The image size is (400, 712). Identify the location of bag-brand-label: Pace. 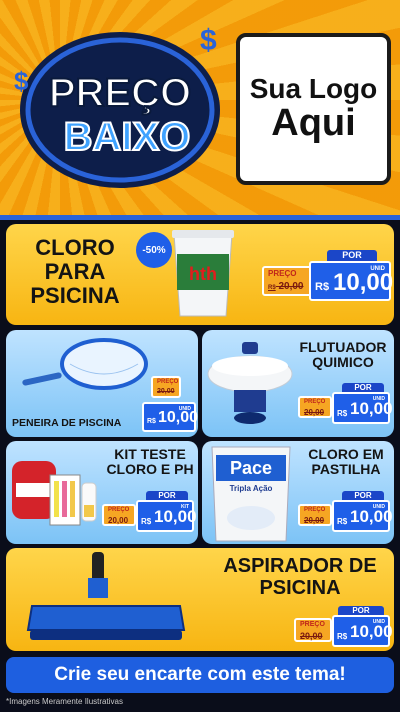
(251, 468).